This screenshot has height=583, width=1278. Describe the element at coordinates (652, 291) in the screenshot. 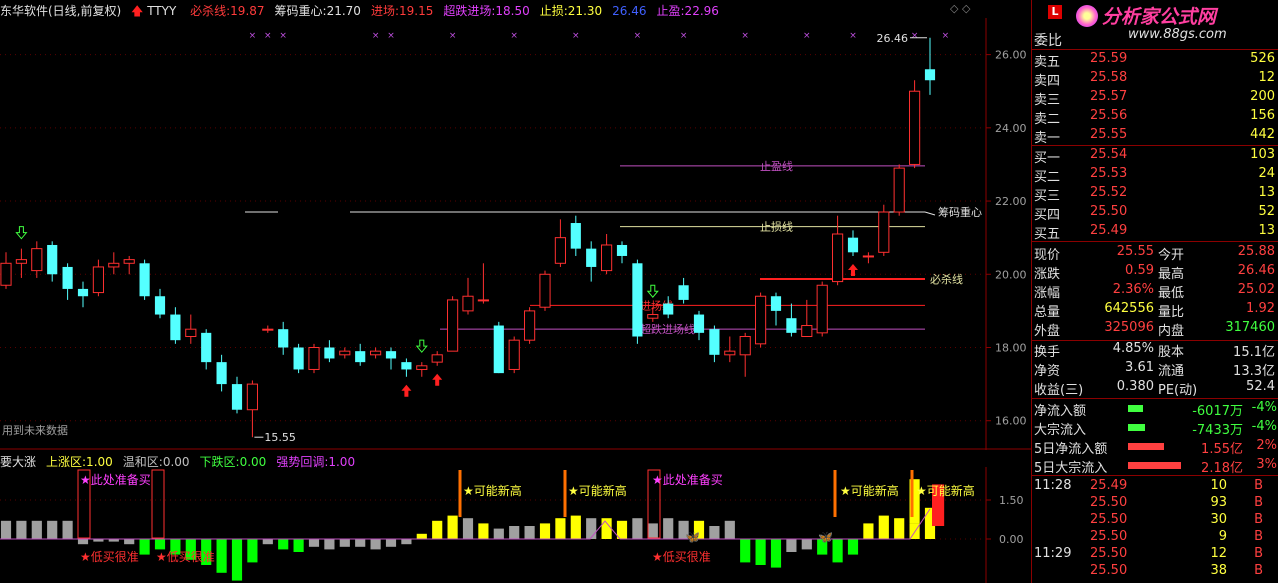

I see `sell-arrow-icon` at that location.